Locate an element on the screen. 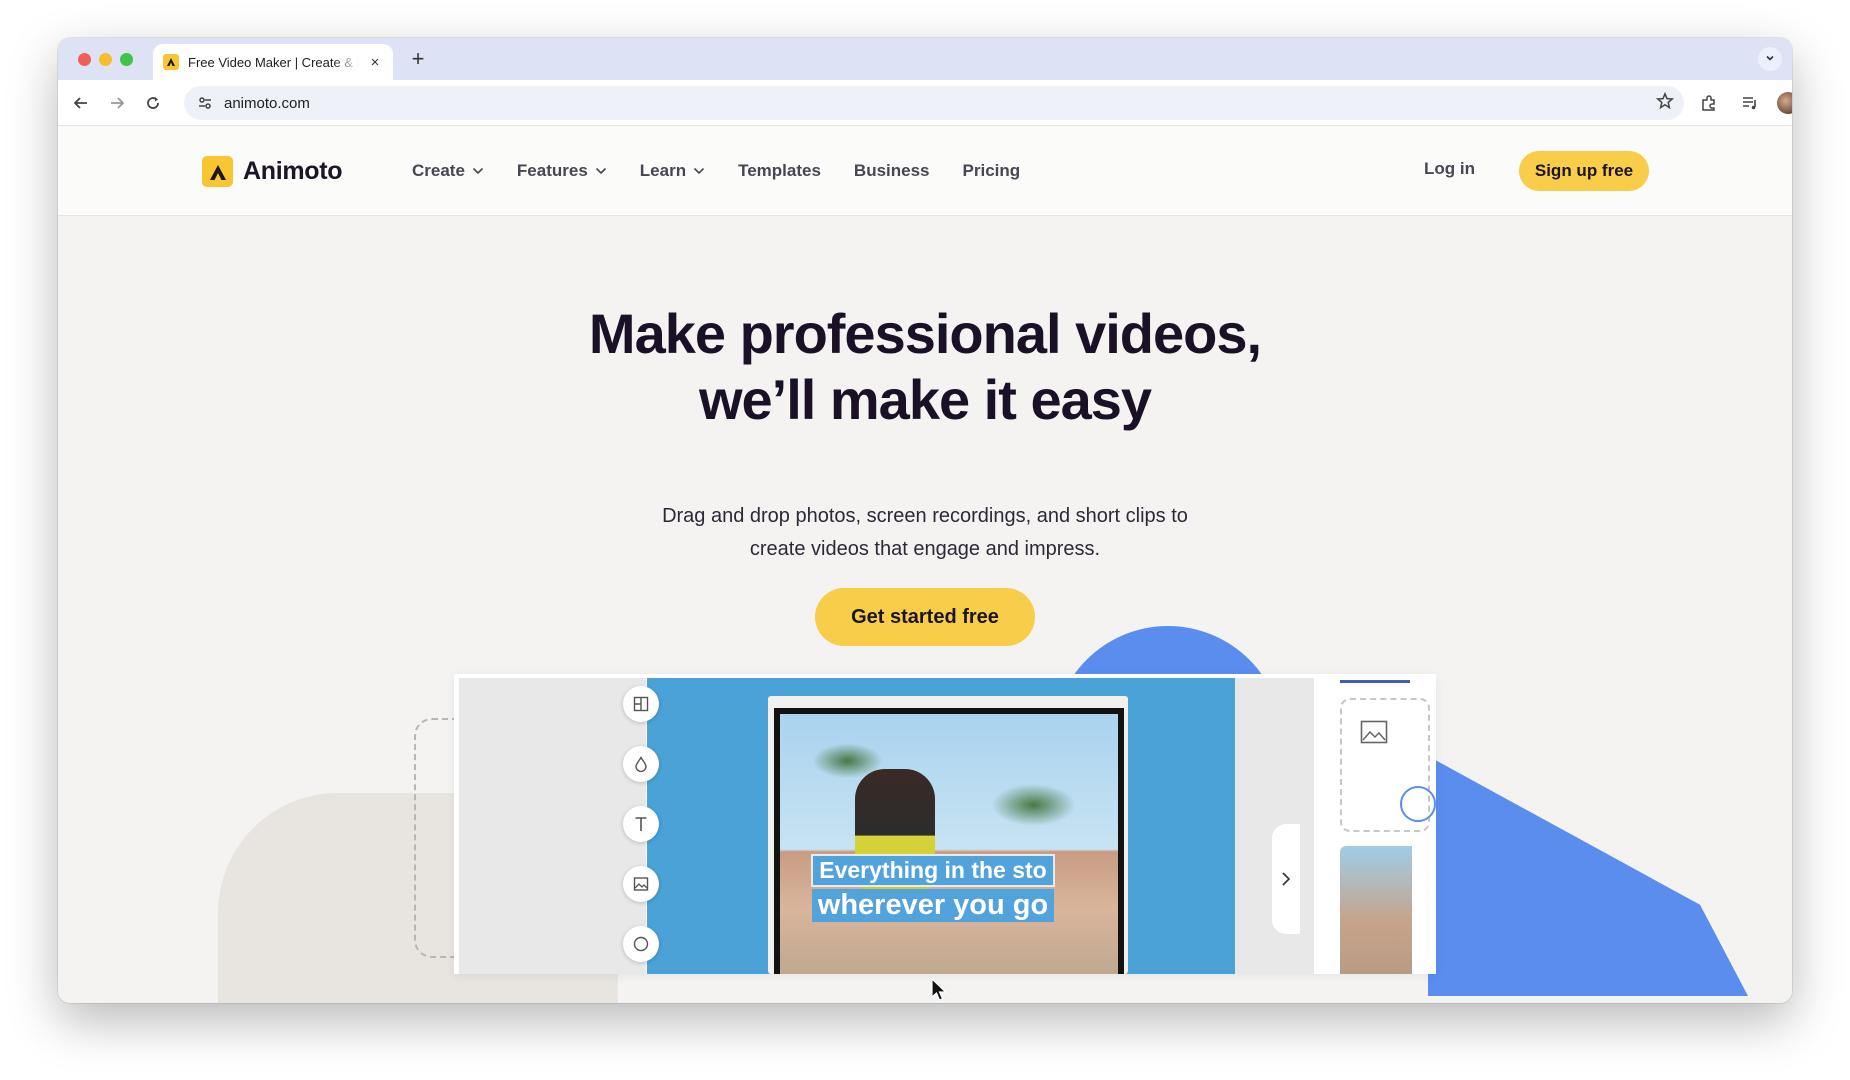 The image size is (1850, 1080). nav-templates: Templates is located at coordinates (779, 171).